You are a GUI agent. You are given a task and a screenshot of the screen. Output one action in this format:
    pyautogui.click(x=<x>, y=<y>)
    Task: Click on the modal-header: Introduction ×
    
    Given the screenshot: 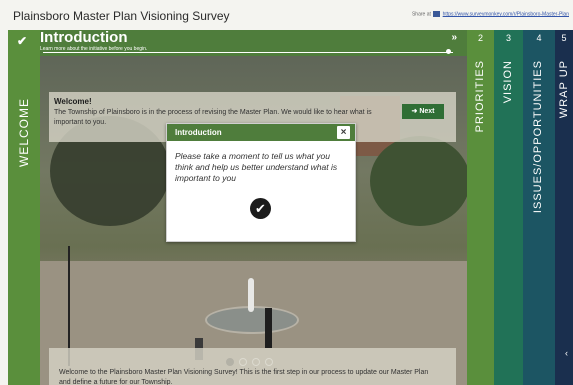 What is the action you would take?
    pyautogui.click(x=261, y=132)
    